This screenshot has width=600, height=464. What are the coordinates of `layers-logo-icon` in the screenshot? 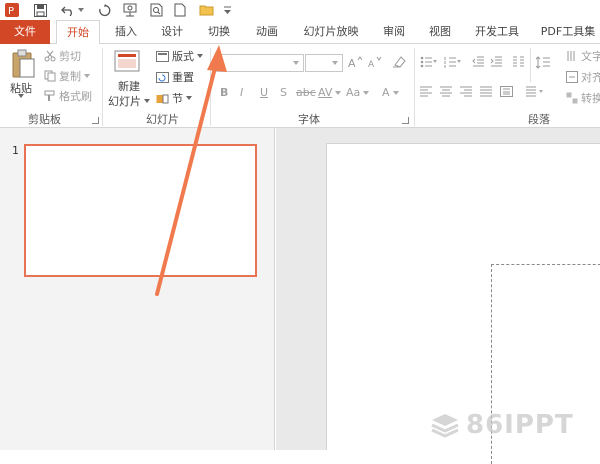 It's located at (445, 426).